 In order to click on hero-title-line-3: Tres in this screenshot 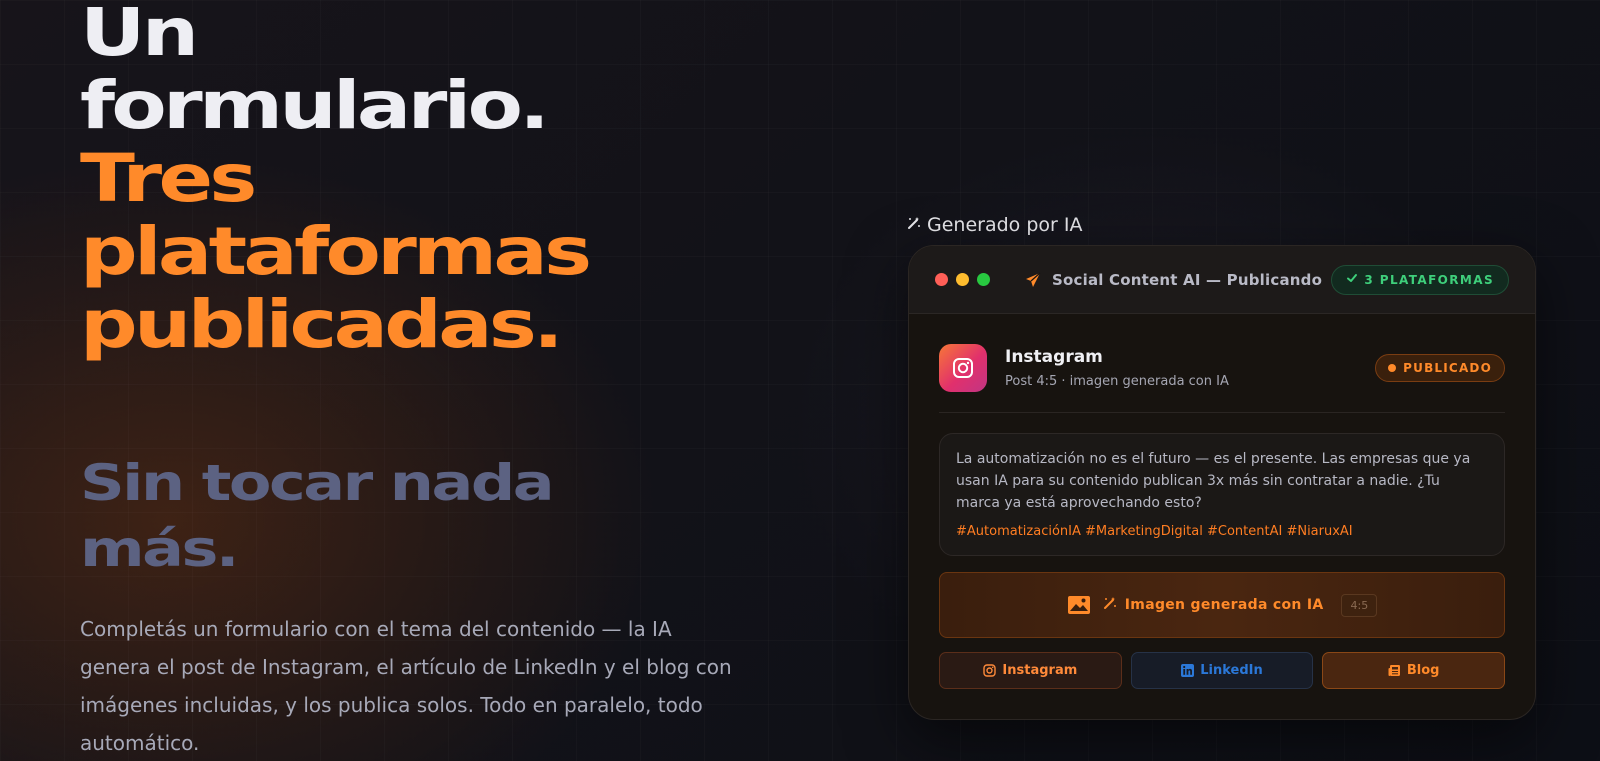, I will do `click(168, 178)`.